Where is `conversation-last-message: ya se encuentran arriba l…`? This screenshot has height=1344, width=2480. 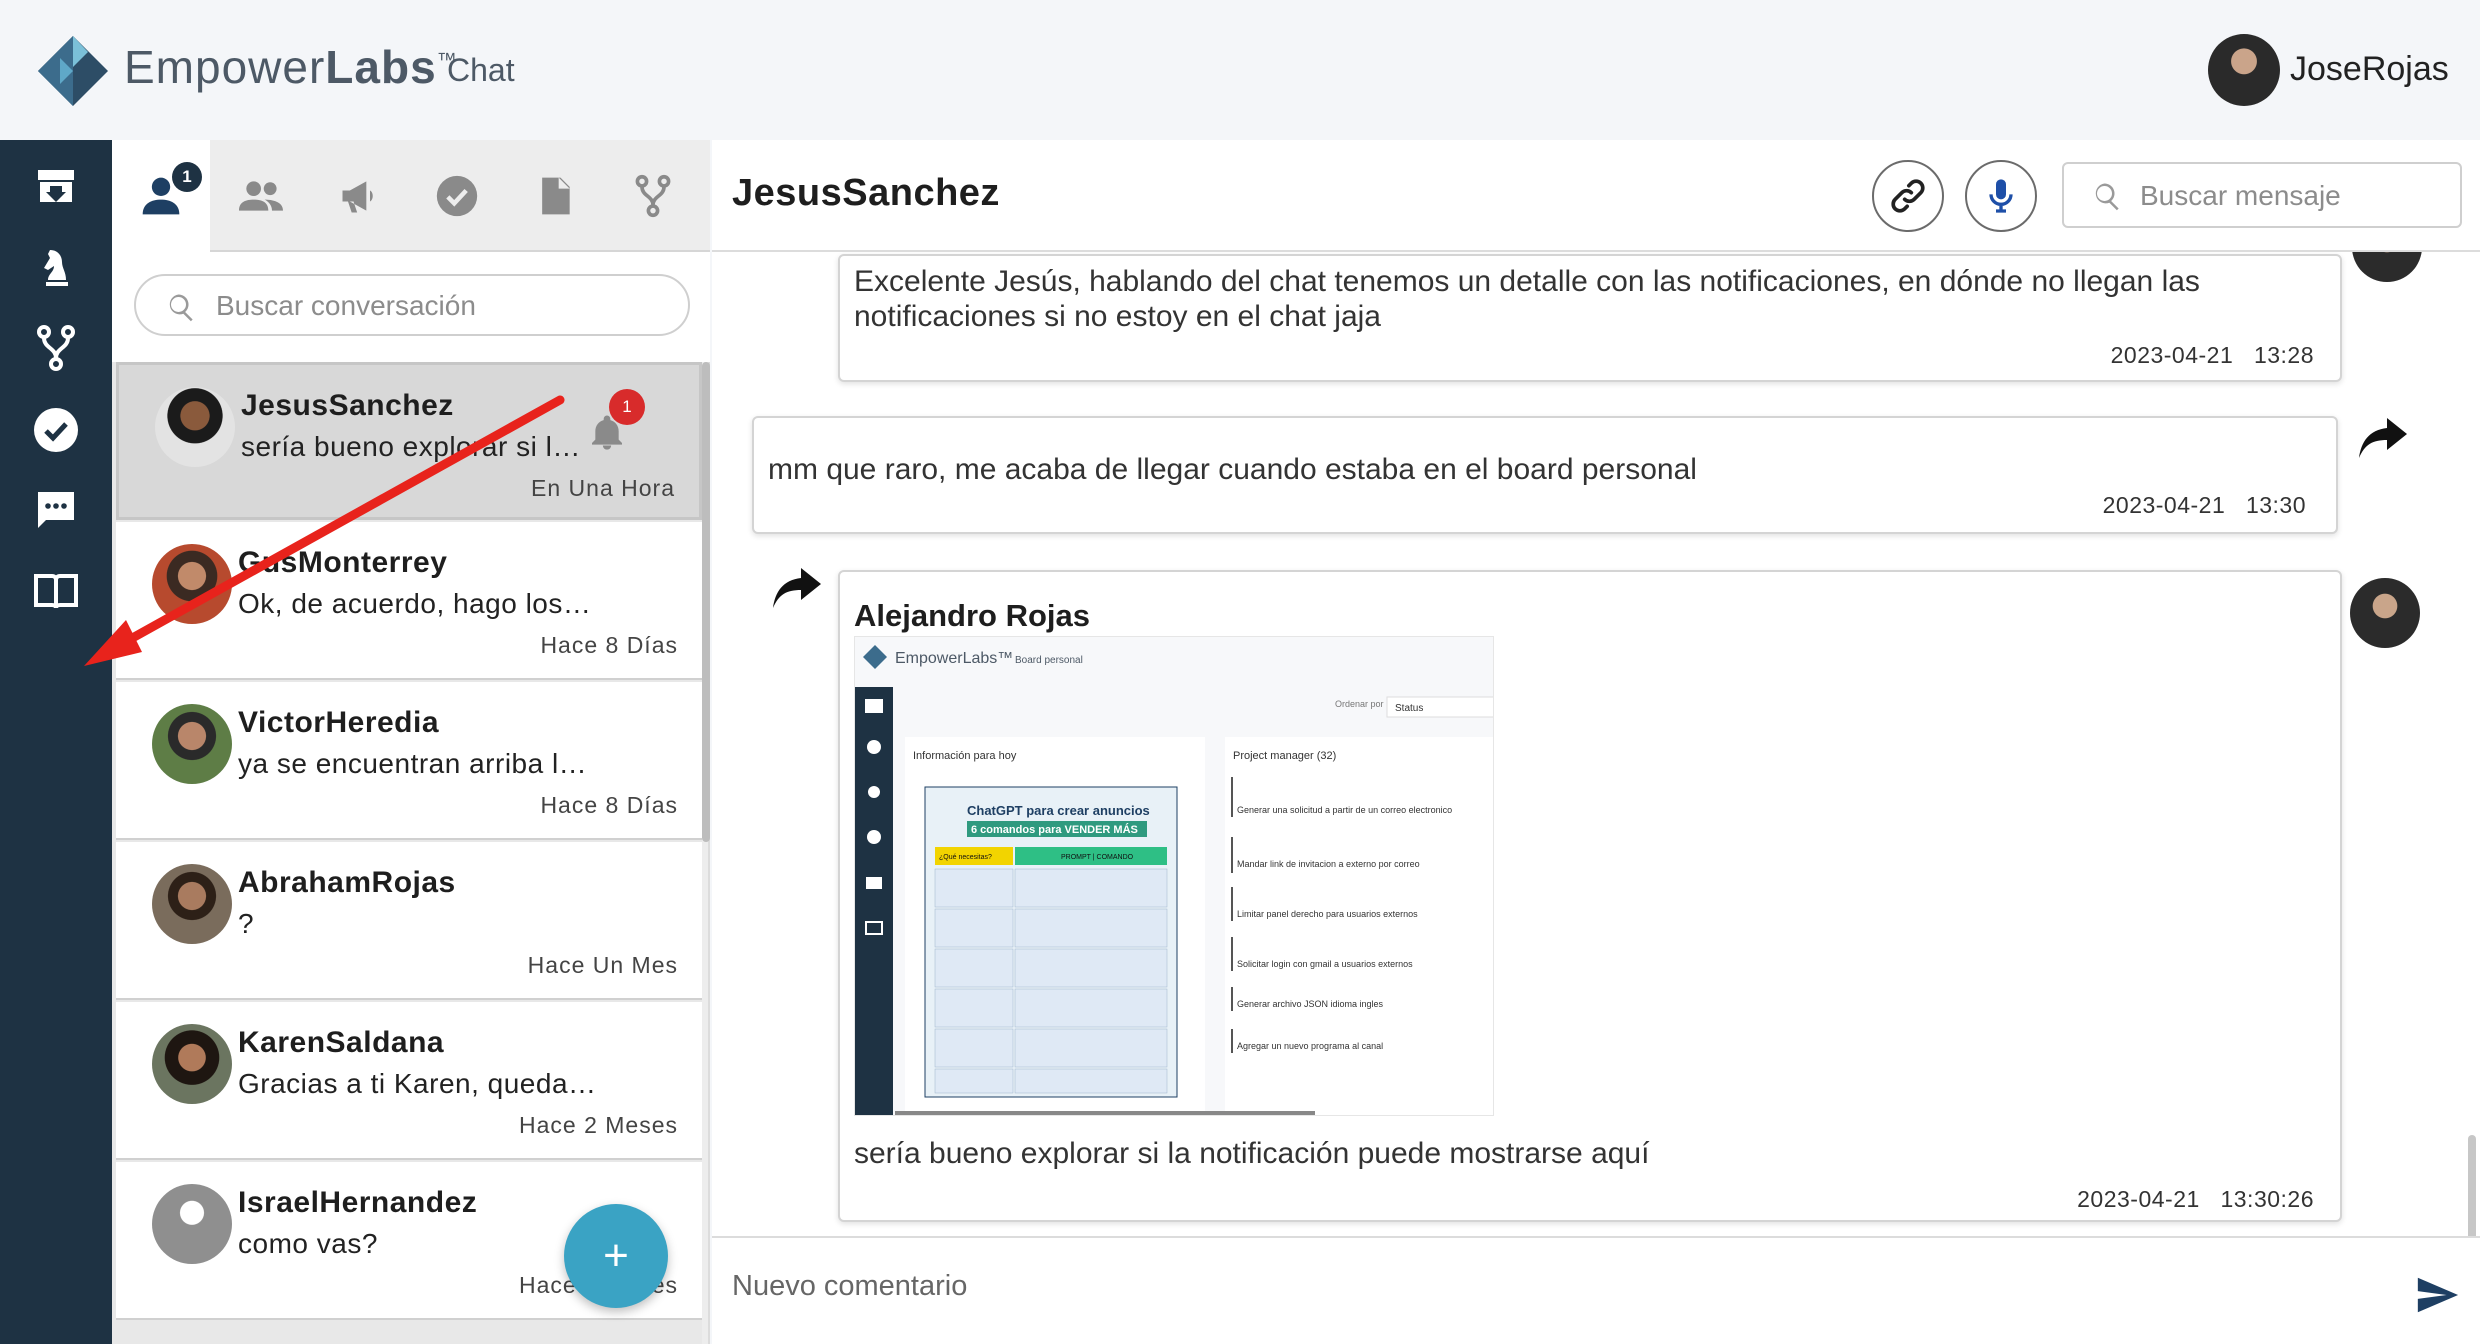
conversation-last-message: ya se encuentran arriba l… is located at coordinates (413, 763).